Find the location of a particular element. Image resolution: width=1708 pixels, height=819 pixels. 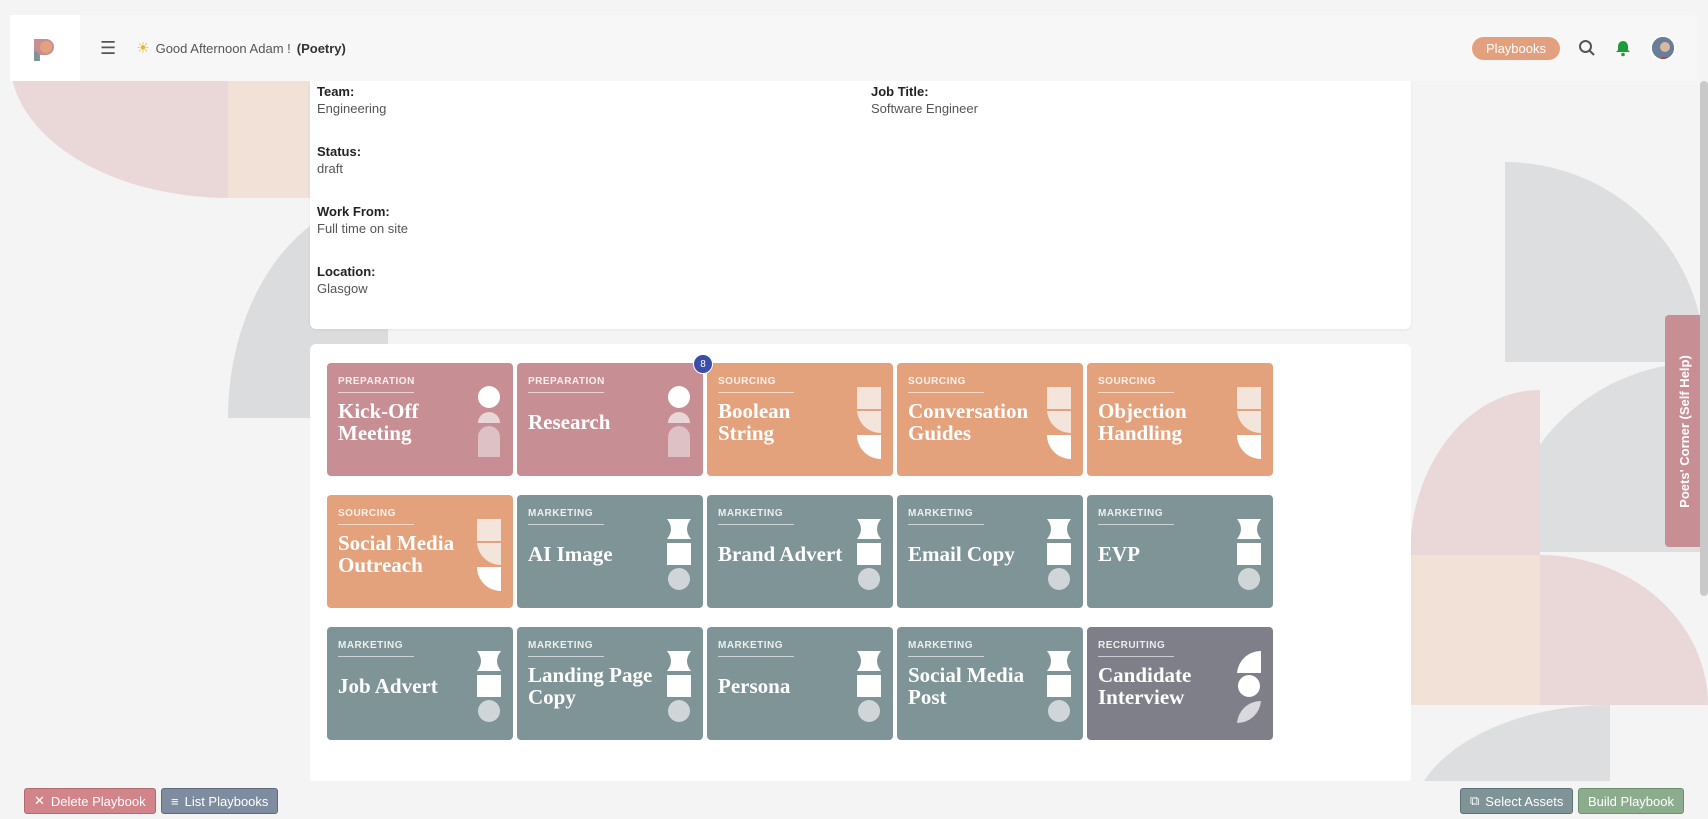

asset-tile: SOURCING Social Media Outreach is located at coordinates (420, 551).